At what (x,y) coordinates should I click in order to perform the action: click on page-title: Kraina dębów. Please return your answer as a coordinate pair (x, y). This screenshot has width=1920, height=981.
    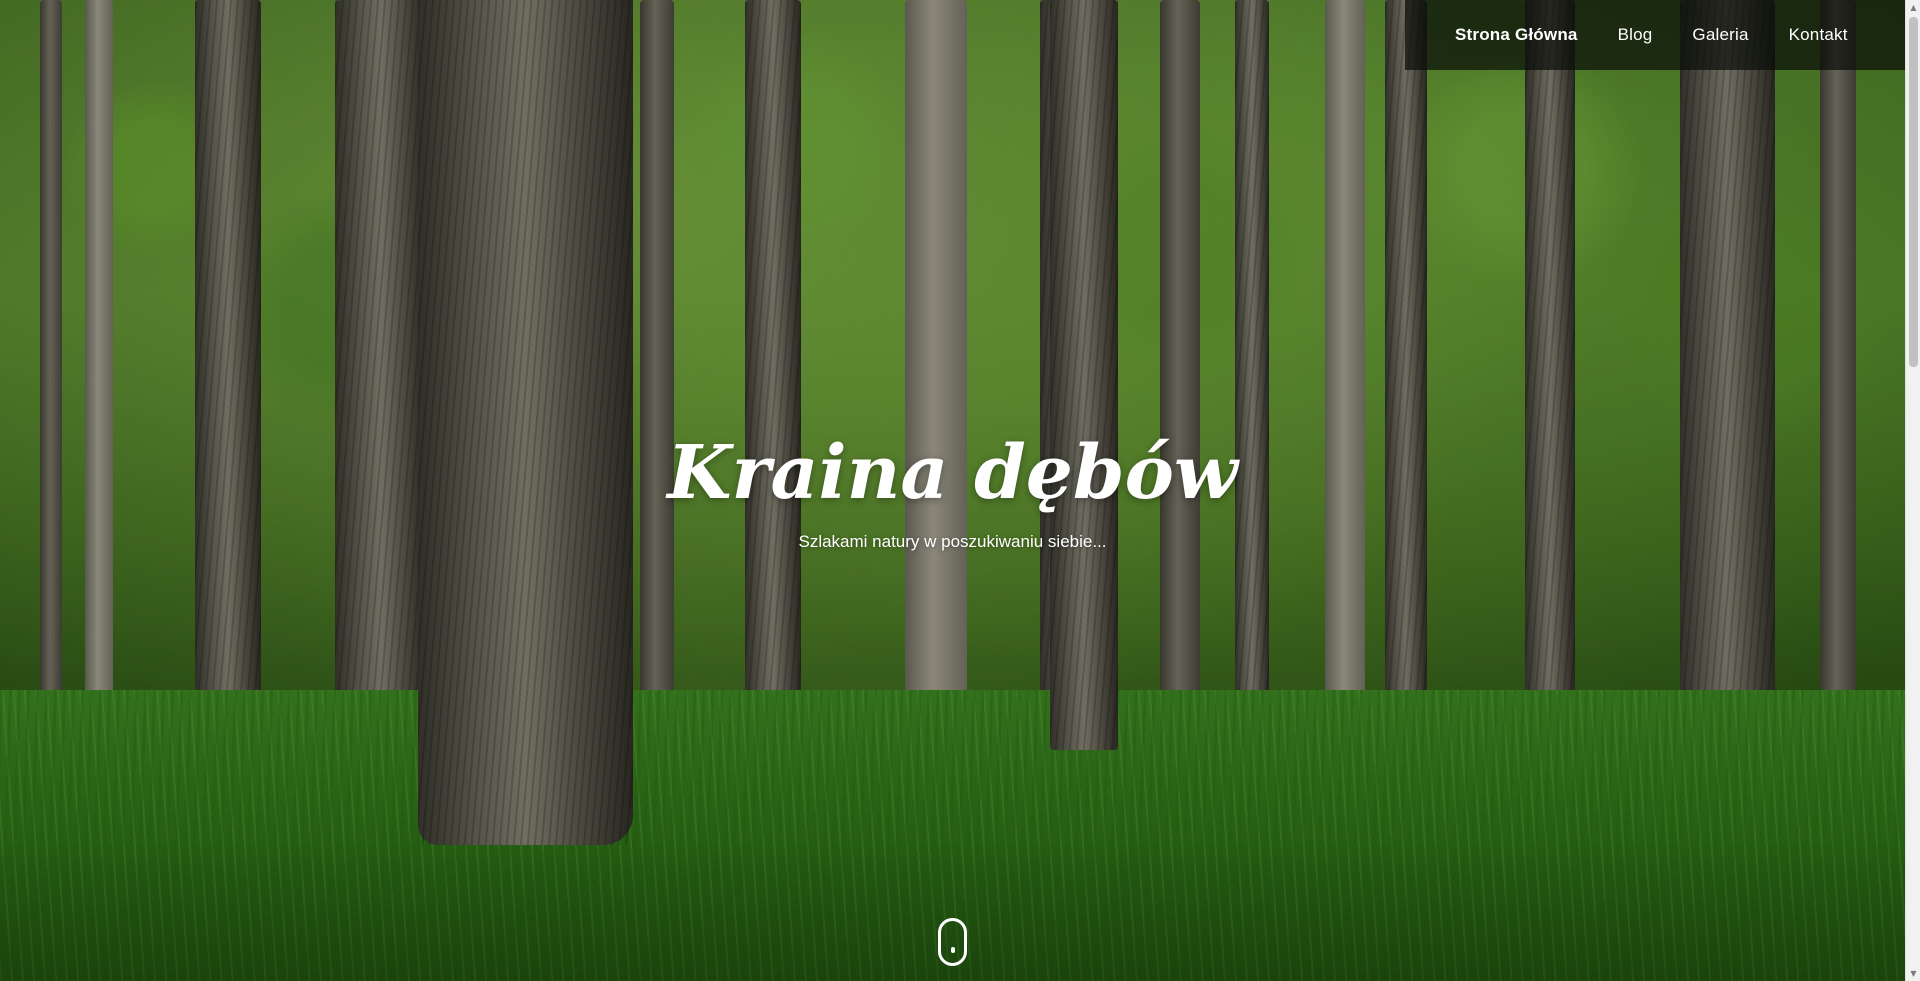
    Looking at the image, I should click on (952, 473).